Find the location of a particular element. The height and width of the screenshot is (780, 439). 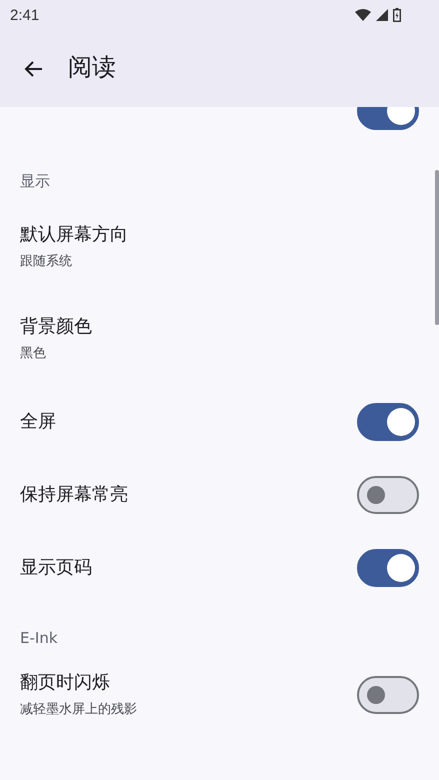

section-header: 显示 is located at coordinates (35, 181).